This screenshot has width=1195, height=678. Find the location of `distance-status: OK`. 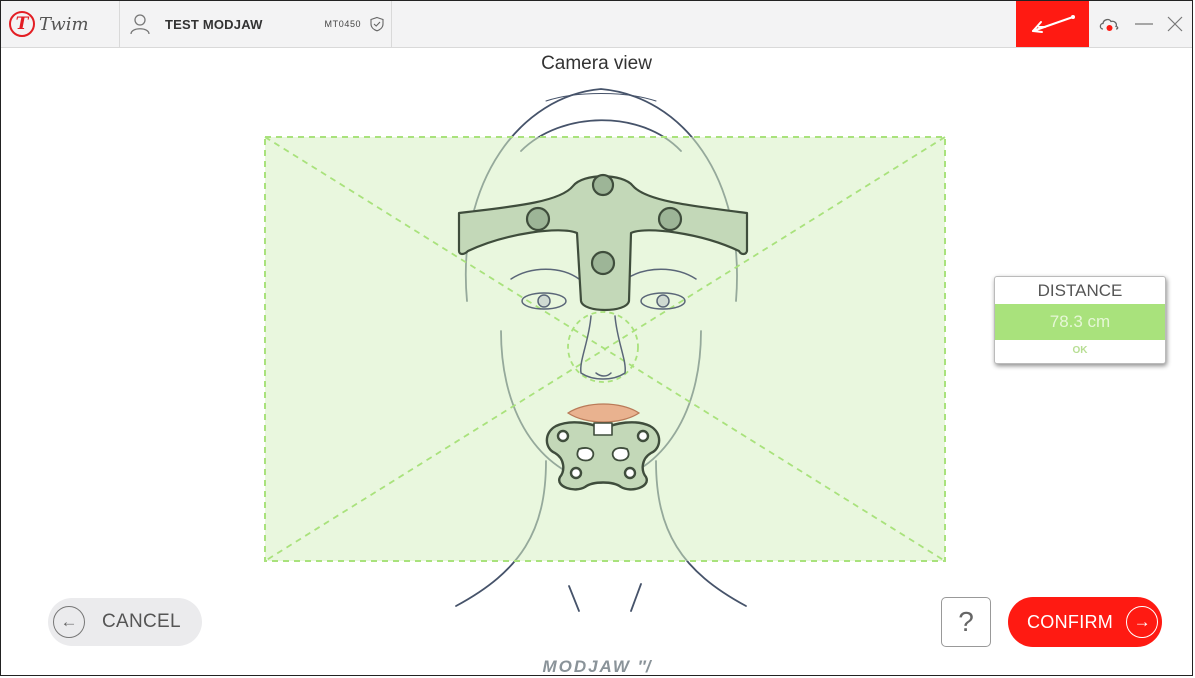

distance-status: OK is located at coordinates (1080, 350).